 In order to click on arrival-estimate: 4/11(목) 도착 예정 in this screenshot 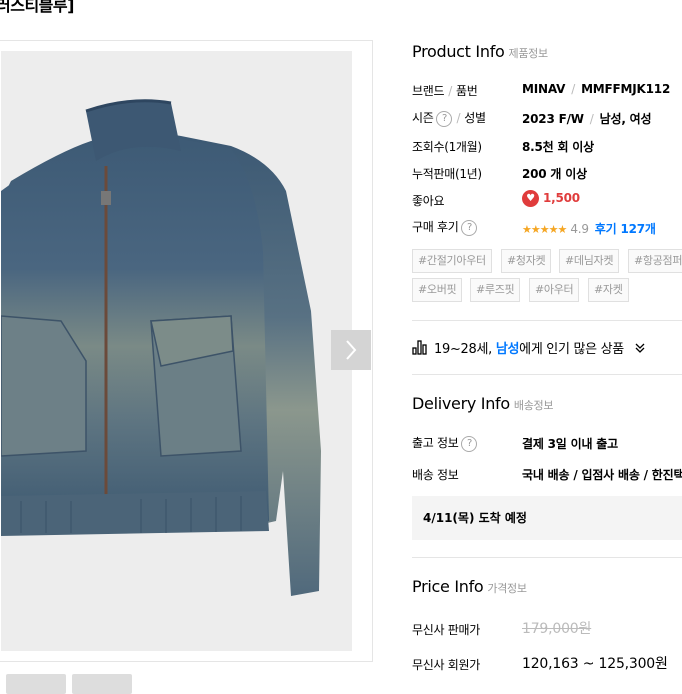, I will do `click(547, 518)`.